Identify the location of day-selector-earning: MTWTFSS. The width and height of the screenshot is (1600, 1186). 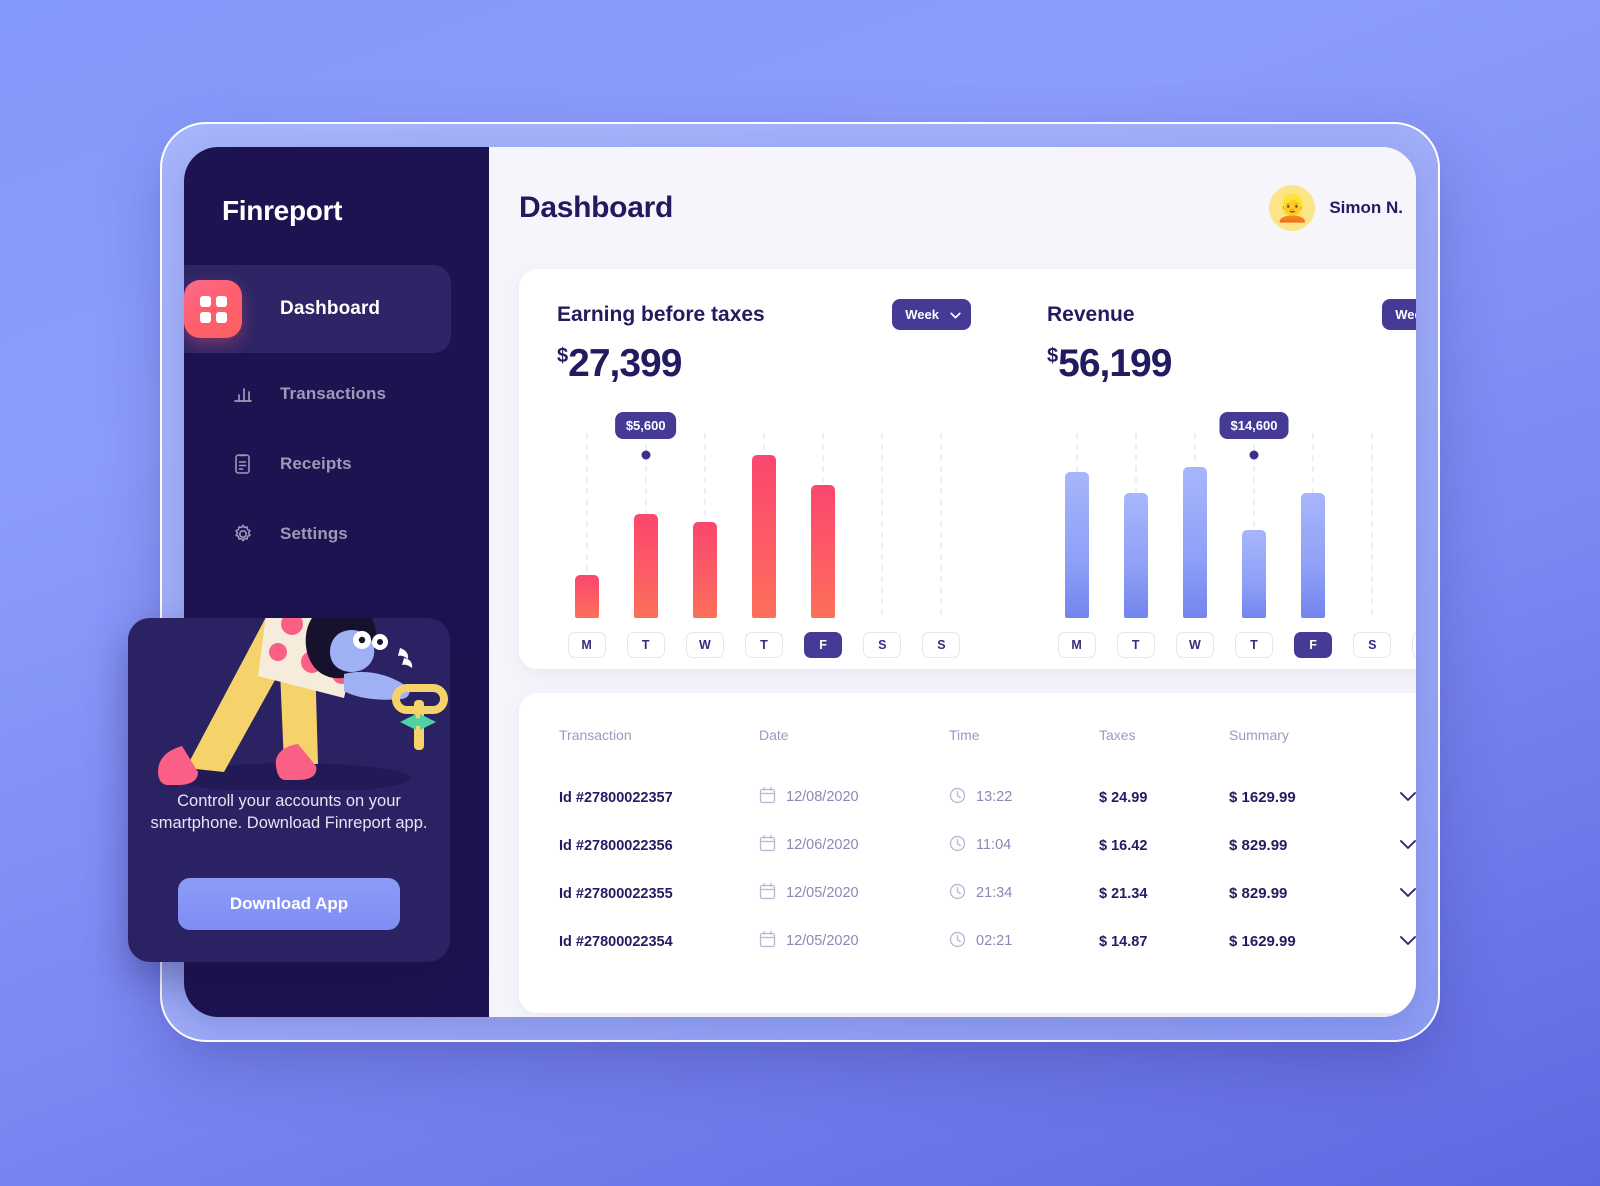
(764, 645).